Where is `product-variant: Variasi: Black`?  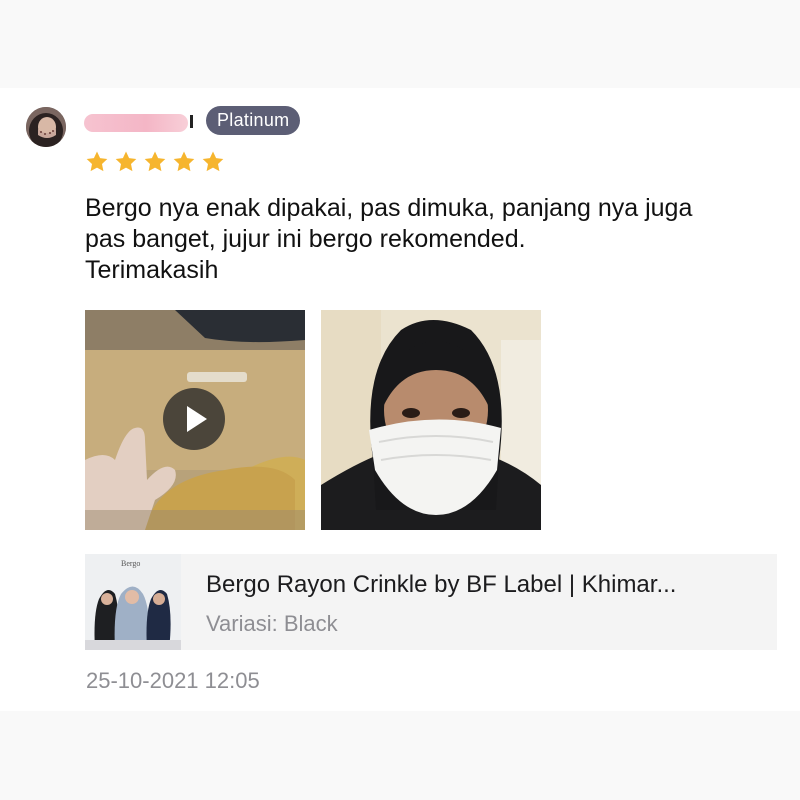 product-variant: Variasi: Black is located at coordinates (272, 624).